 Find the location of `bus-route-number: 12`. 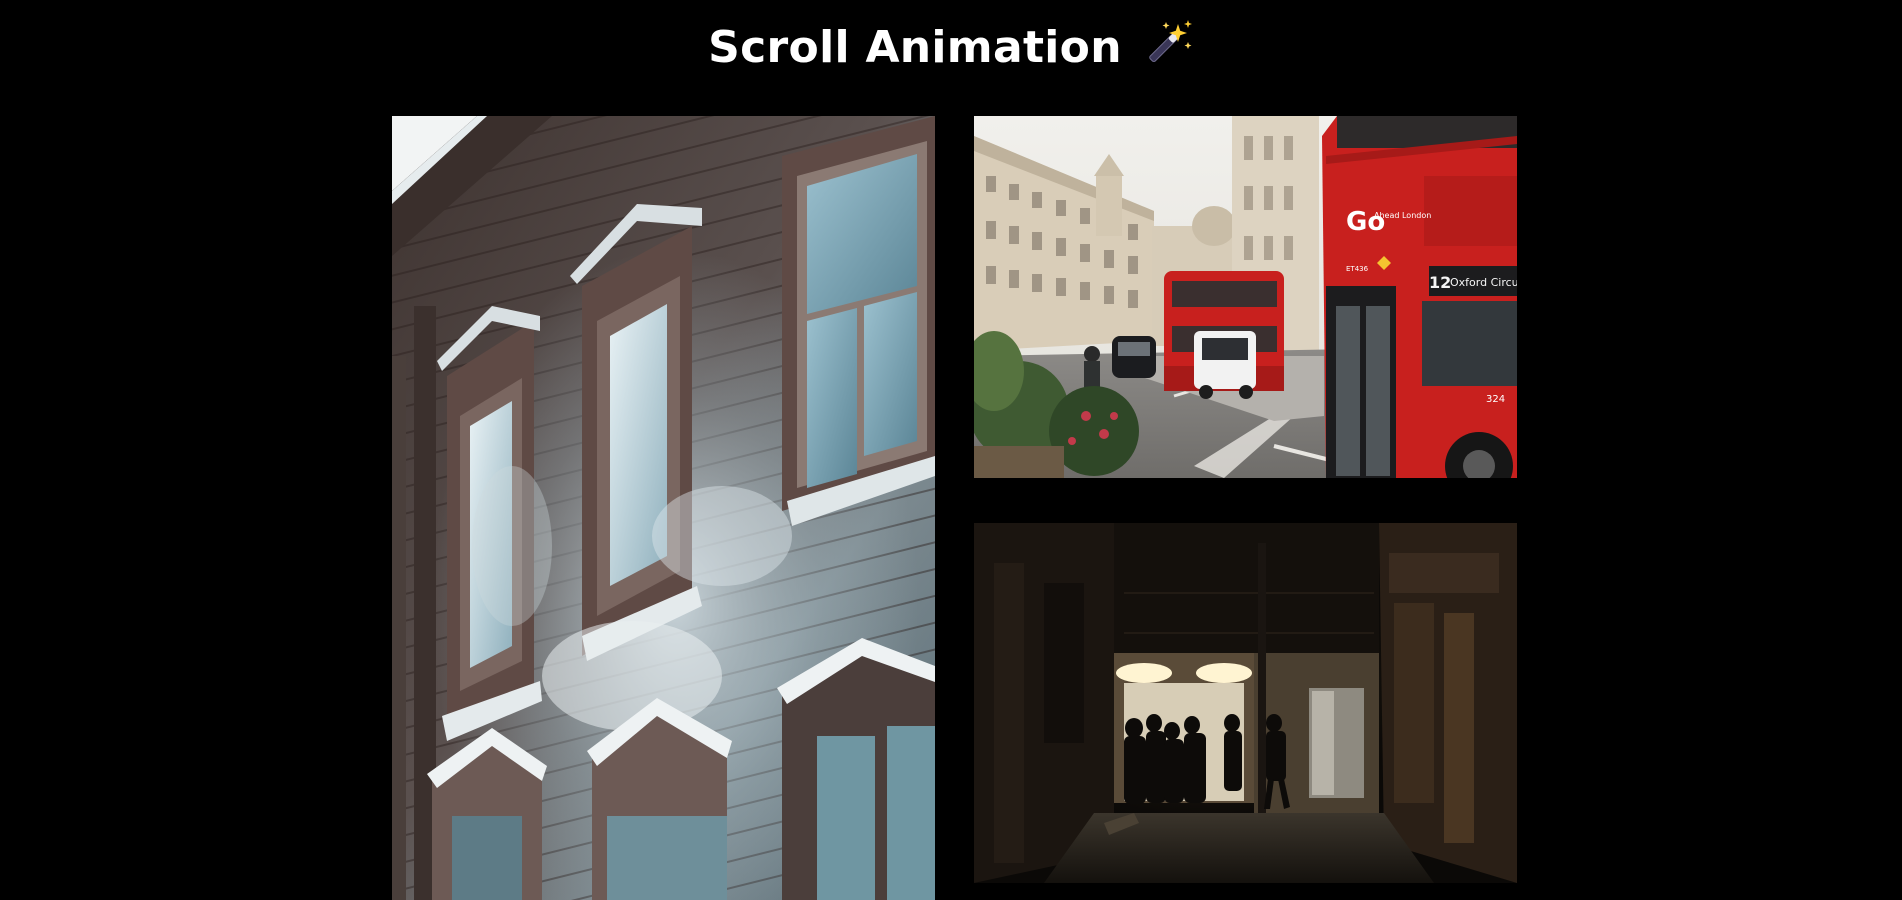

bus-route-number: 12 is located at coordinates (1440, 282).